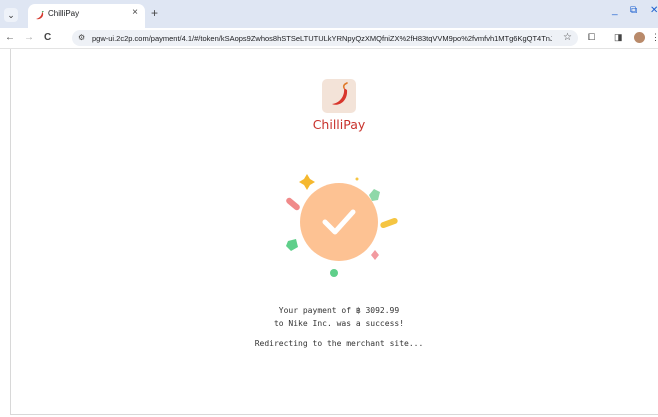  What do you see at coordinates (81, 38) in the screenshot?
I see `site-info-icon: ⚙` at bounding box center [81, 38].